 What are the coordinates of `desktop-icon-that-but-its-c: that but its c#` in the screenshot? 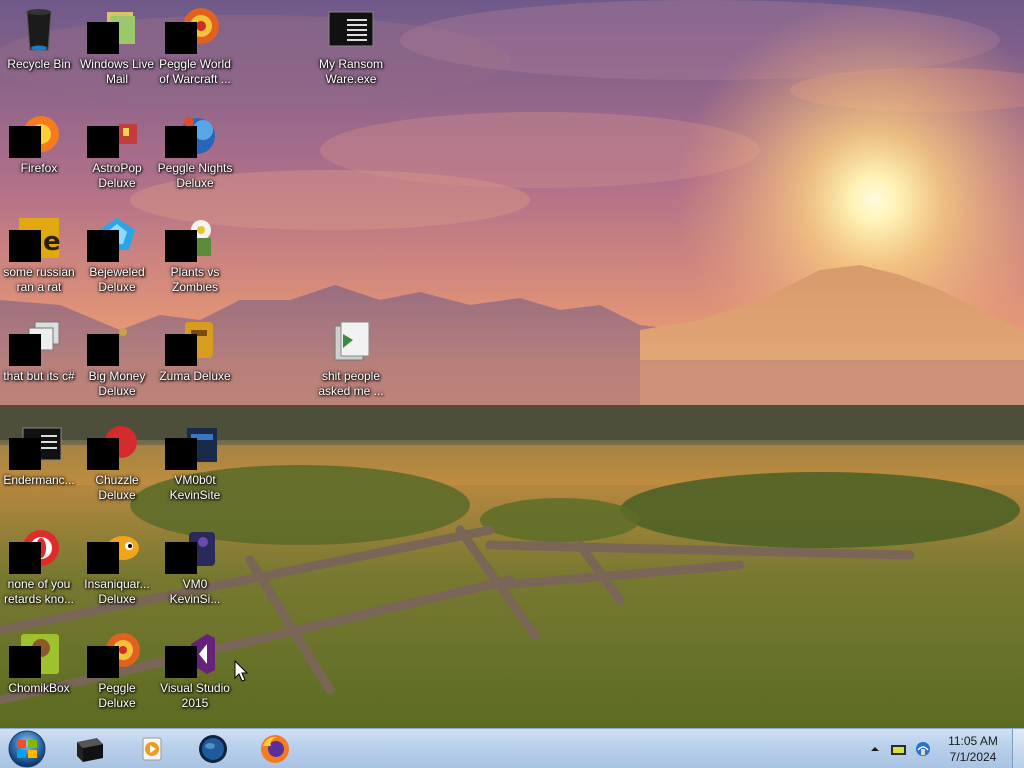 It's located at (39, 362).